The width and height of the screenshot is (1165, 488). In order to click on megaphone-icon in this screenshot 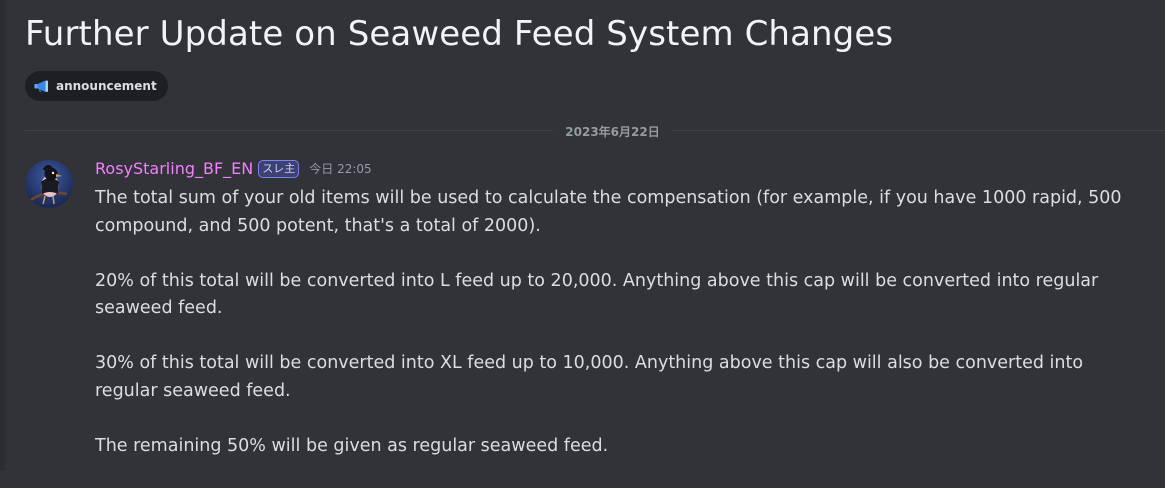, I will do `click(41, 86)`.